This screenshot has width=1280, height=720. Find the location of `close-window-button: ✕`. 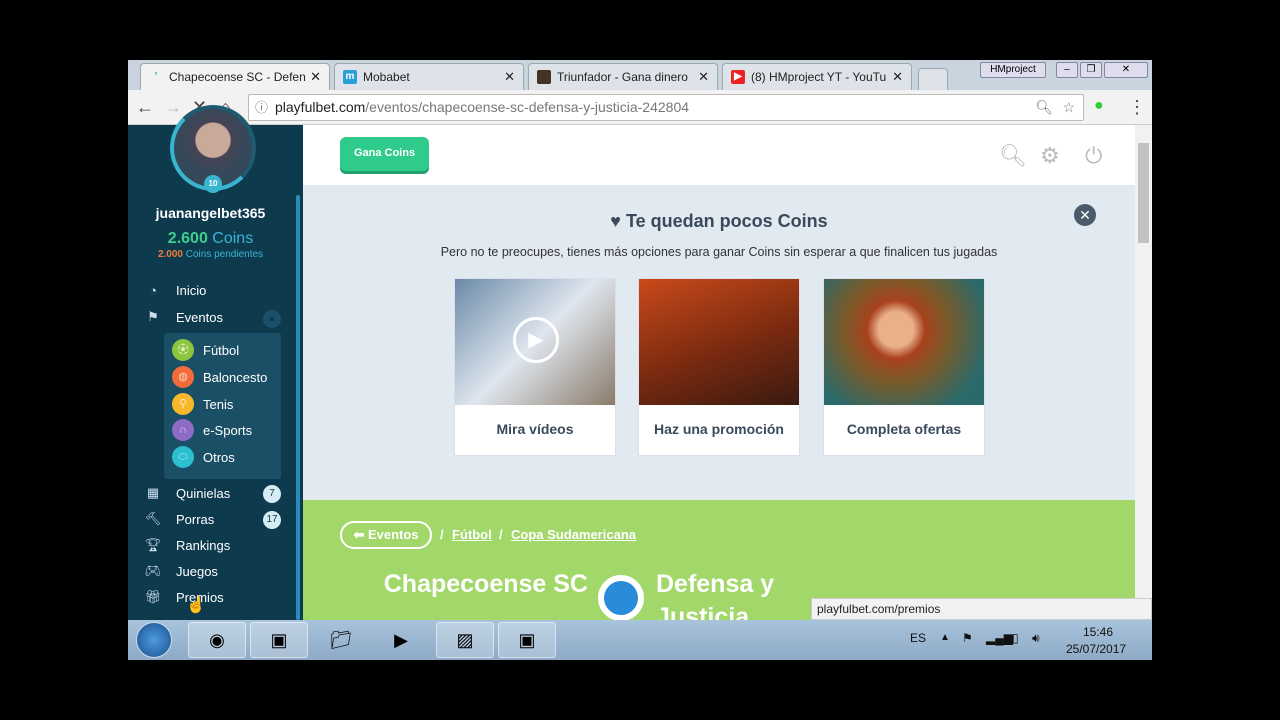

close-window-button: ✕ is located at coordinates (1126, 70).